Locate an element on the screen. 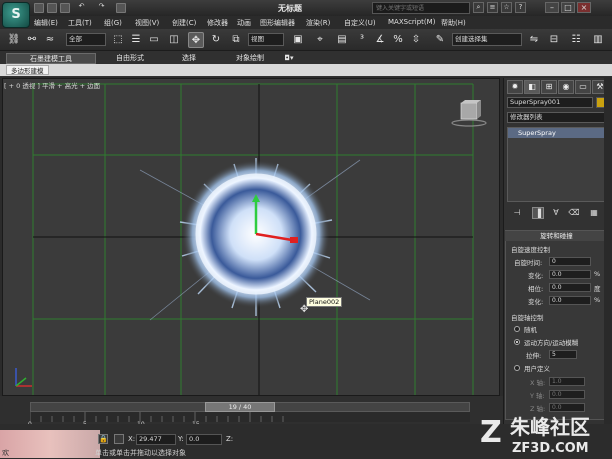 Image resolution: width=612 pixels, height=459 pixels. open-file-icon is located at coordinates (52, 8).